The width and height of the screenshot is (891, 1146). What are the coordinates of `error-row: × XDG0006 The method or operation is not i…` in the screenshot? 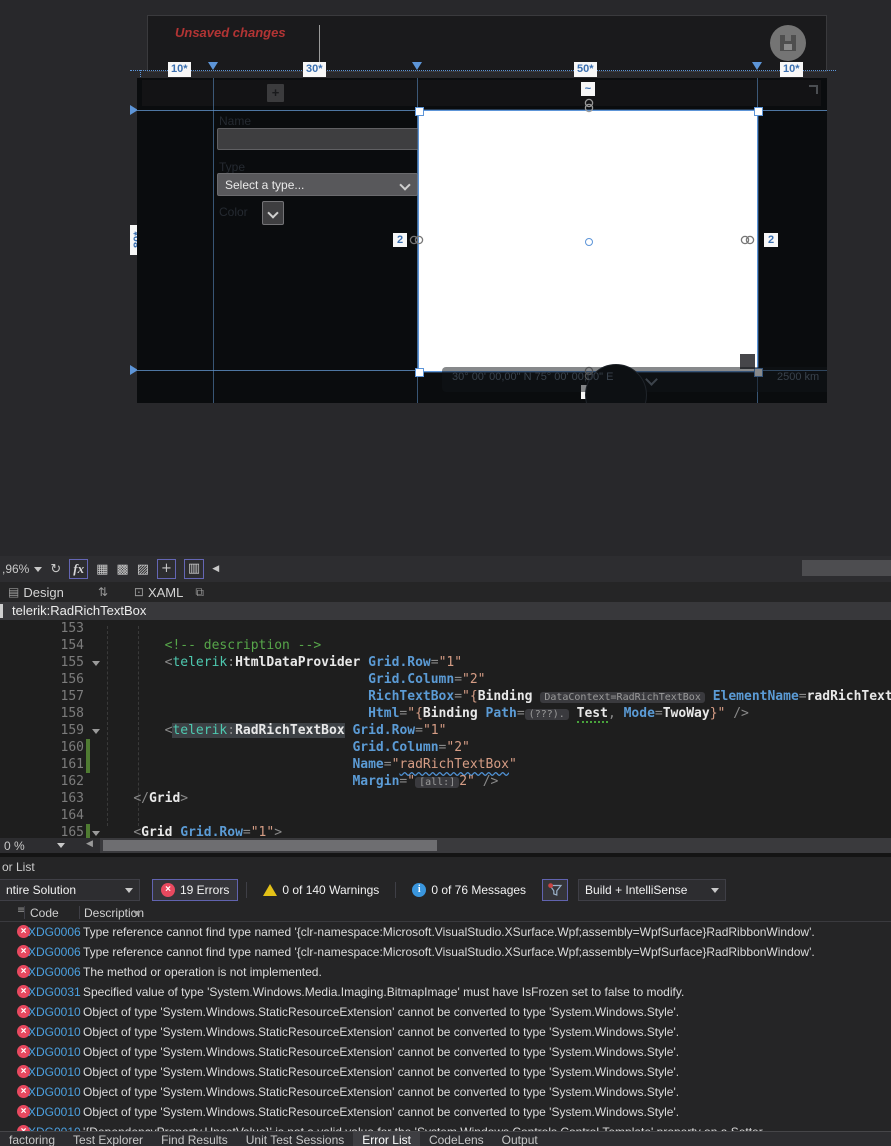 It's located at (445, 972).